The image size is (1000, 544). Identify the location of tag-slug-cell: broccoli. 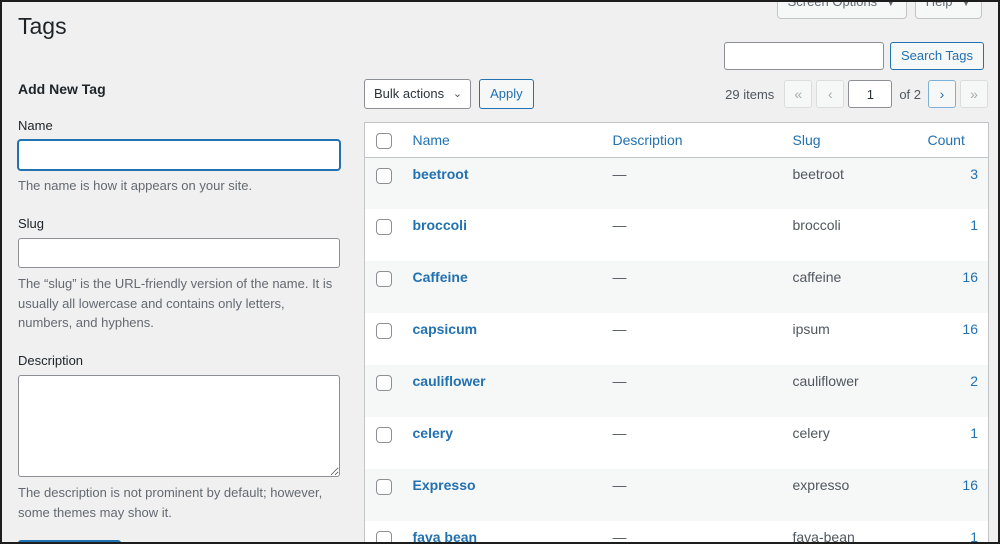
(850, 235).